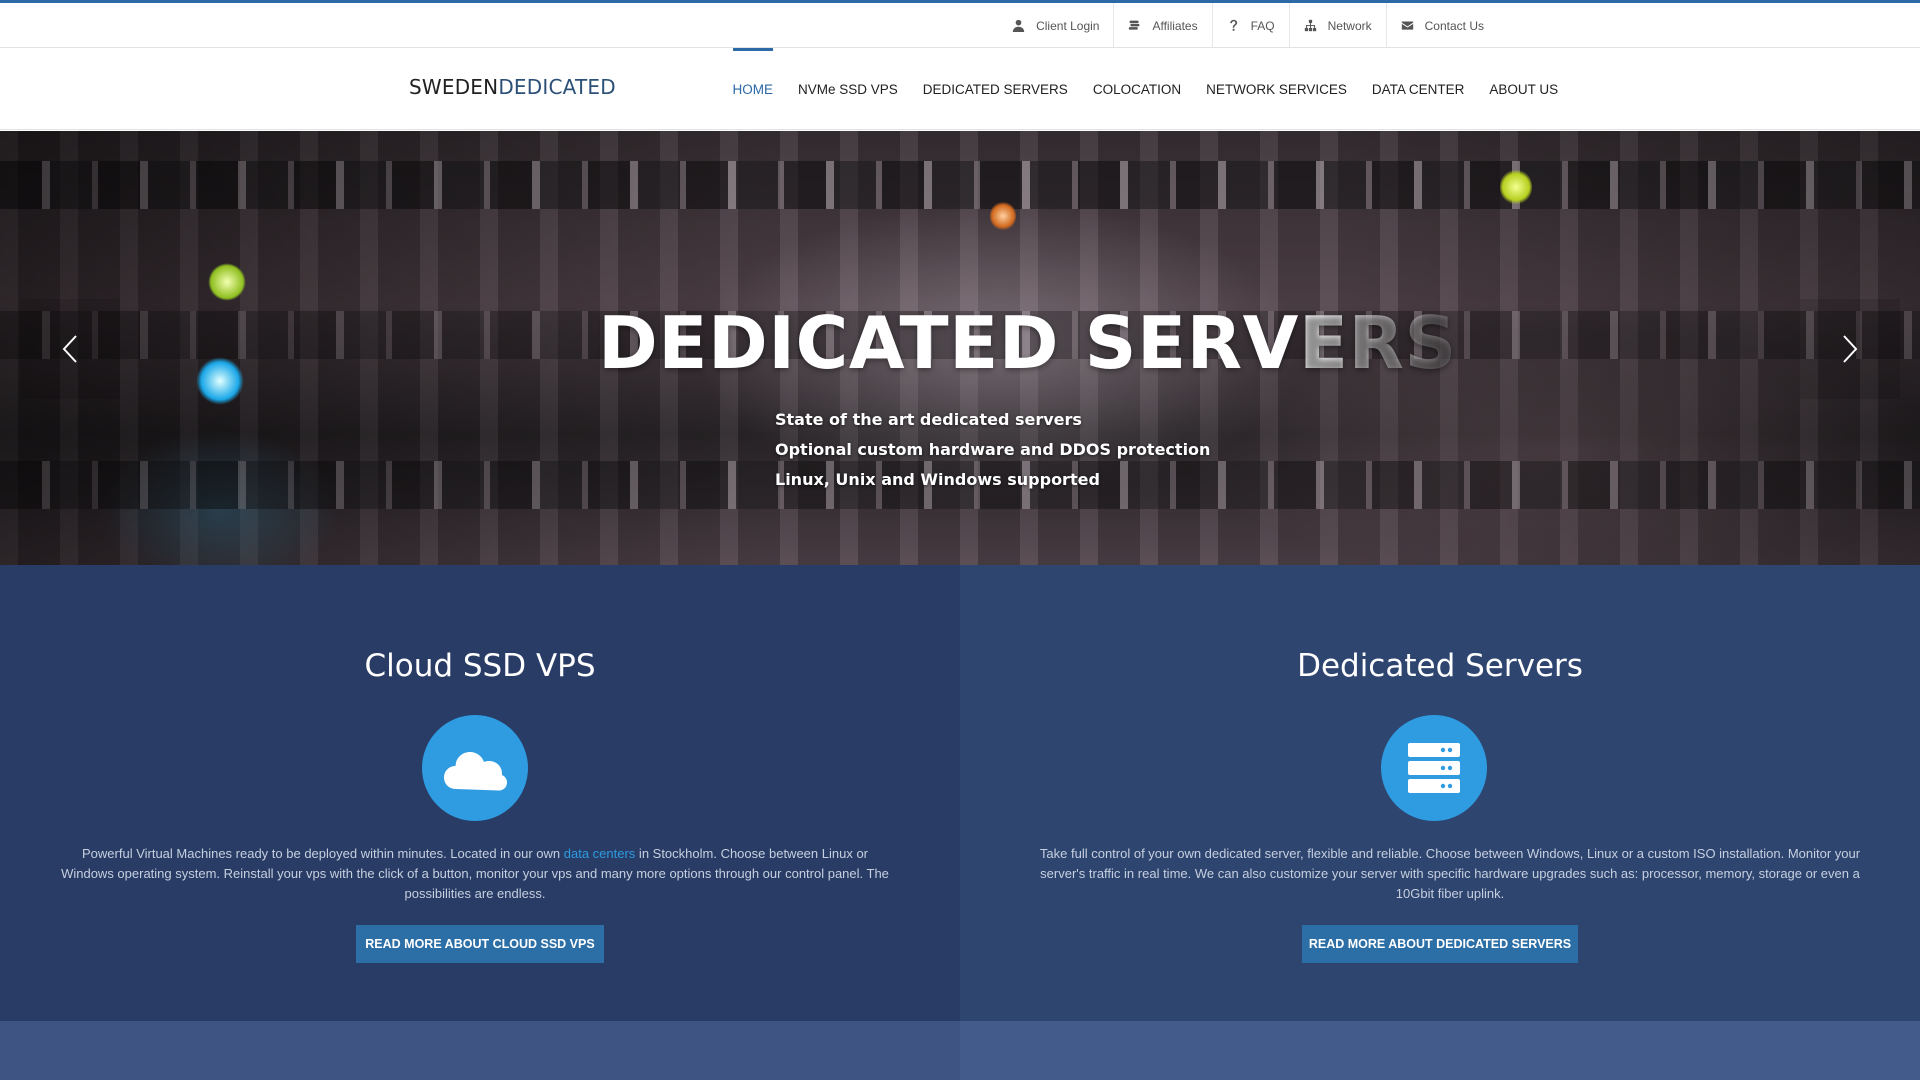 The height and width of the screenshot is (1080, 1920). I want to click on logo-text-dedicated: DEDICATED, so click(557, 87).